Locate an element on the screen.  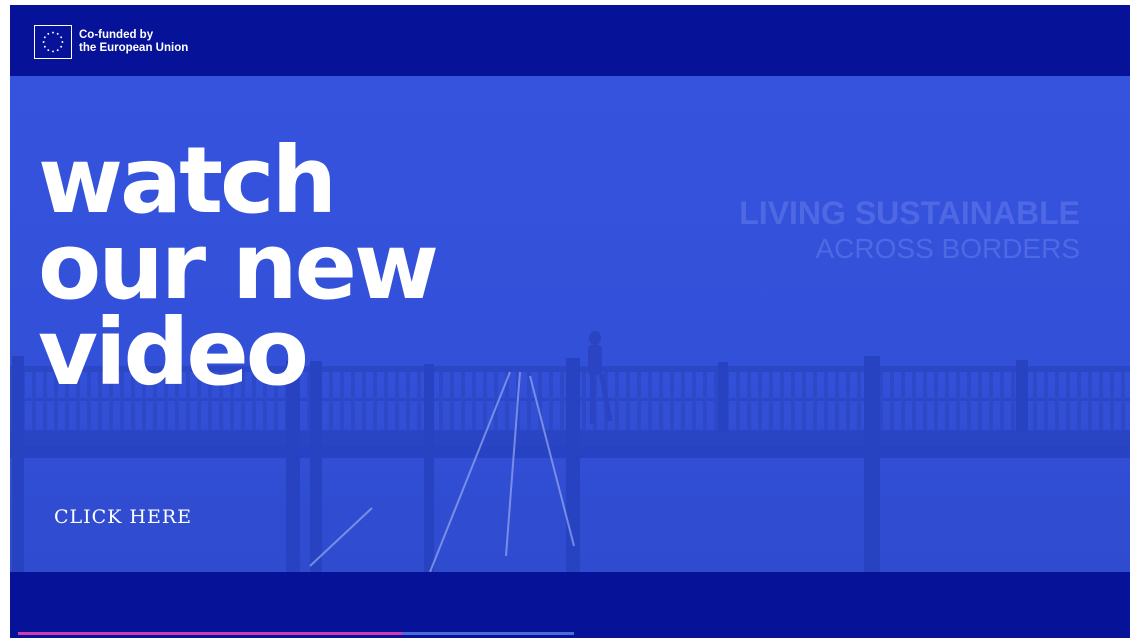
progress-track is located at coordinates (296, 633).